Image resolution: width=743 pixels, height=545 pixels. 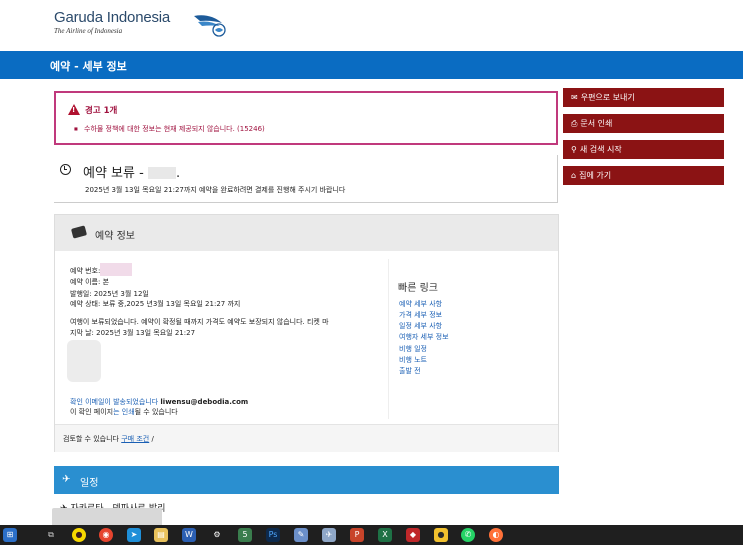 I want to click on print-confirmation: 이 확인 페이지는 인쇄될 수 있습니다, so click(x=124, y=412).